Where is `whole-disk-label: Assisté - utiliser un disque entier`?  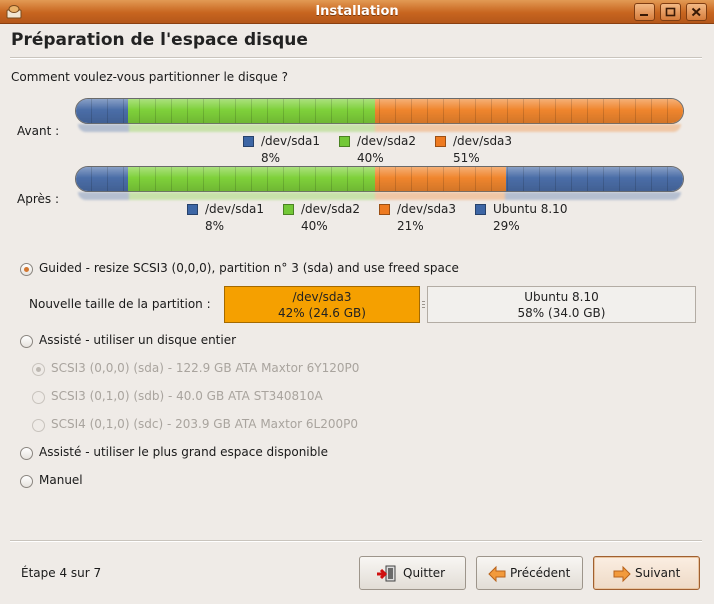
whole-disk-label: Assisté - utiliser un disque entier is located at coordinates (137, 340).